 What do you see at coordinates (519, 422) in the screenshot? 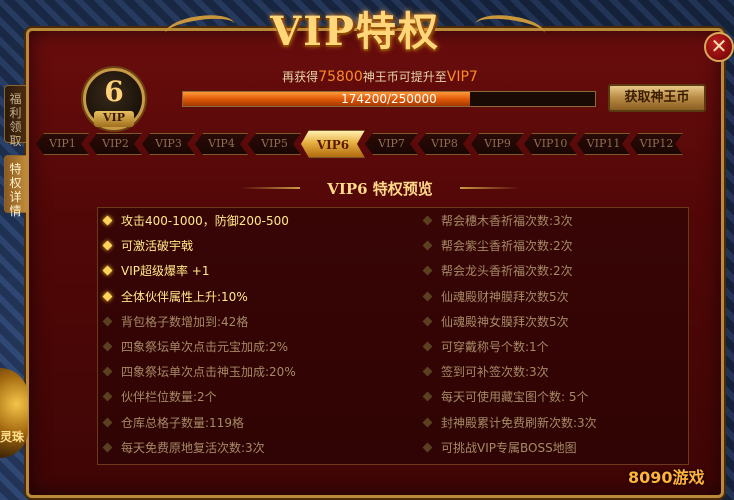
I see `privilege-text: 封神殿累计免费刷新次数:3次` at bounding box center [519, 422].